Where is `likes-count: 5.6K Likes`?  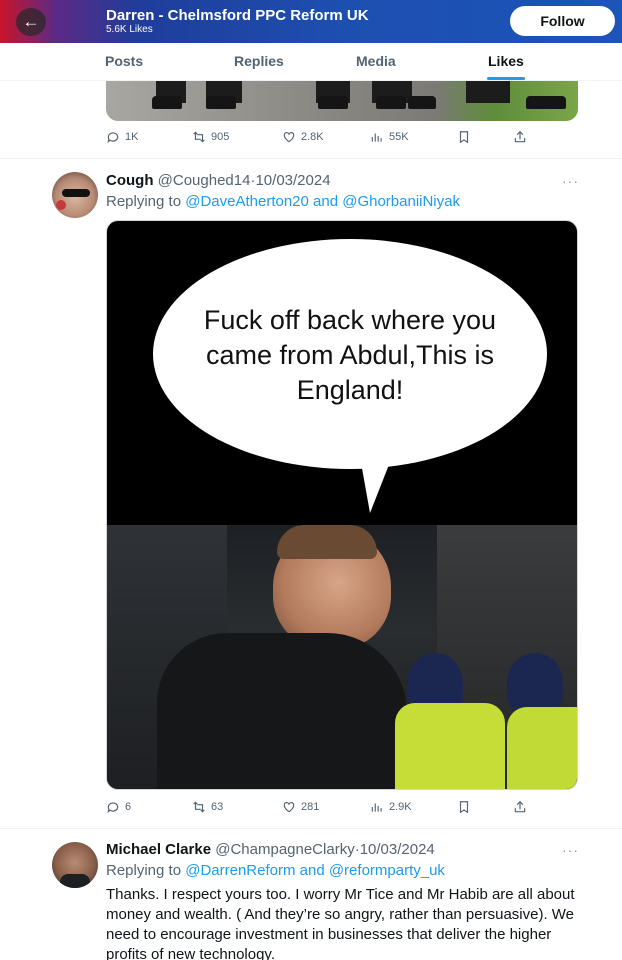
likes-count: 5.6K Likes is located at coordinates (129, 29).